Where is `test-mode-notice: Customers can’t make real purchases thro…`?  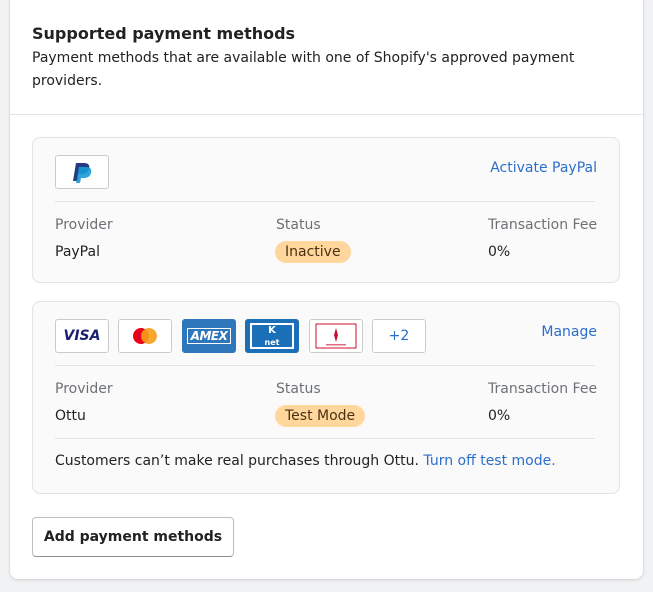
test-mode-notice: Customers can’t make real purchases thro… is located at coordinates (305, 461).